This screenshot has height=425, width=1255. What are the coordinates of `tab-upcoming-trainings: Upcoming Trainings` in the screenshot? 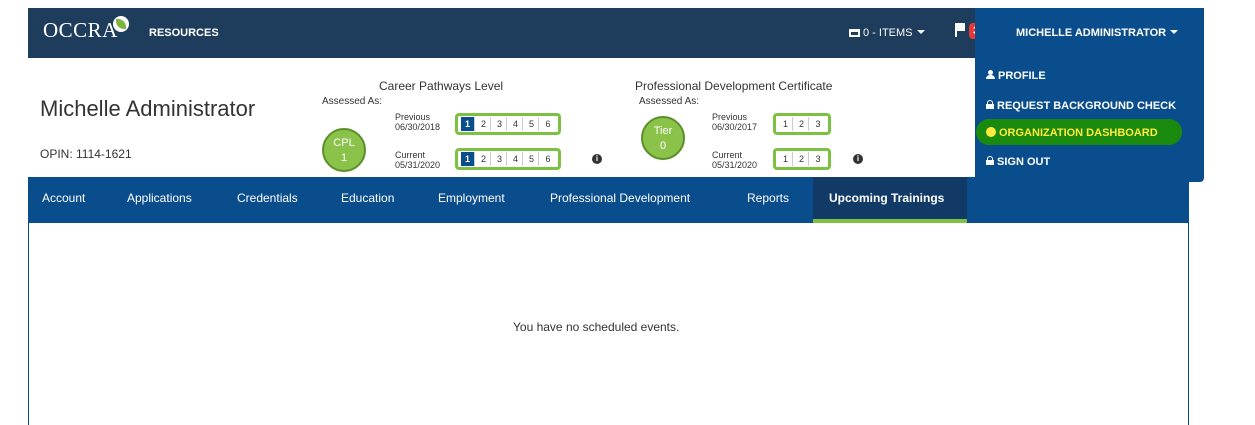 It's located at (886, 198).